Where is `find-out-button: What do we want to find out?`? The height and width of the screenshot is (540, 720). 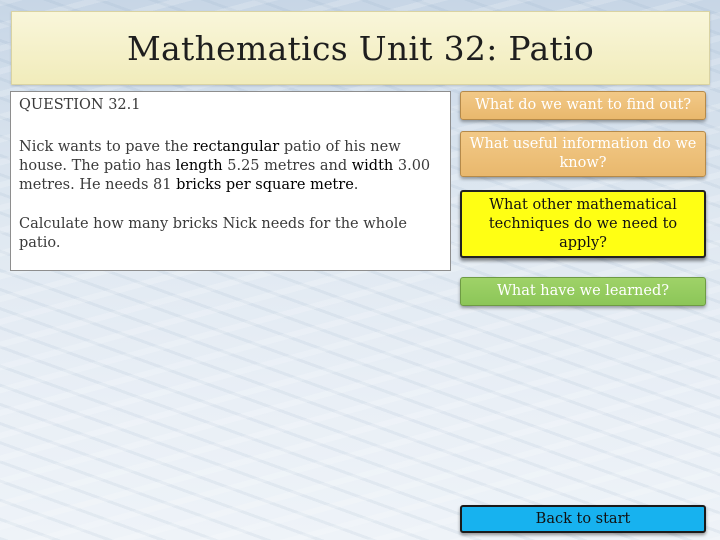
find-out-button: What do we want to find out? is located at coordinates (583, 105).